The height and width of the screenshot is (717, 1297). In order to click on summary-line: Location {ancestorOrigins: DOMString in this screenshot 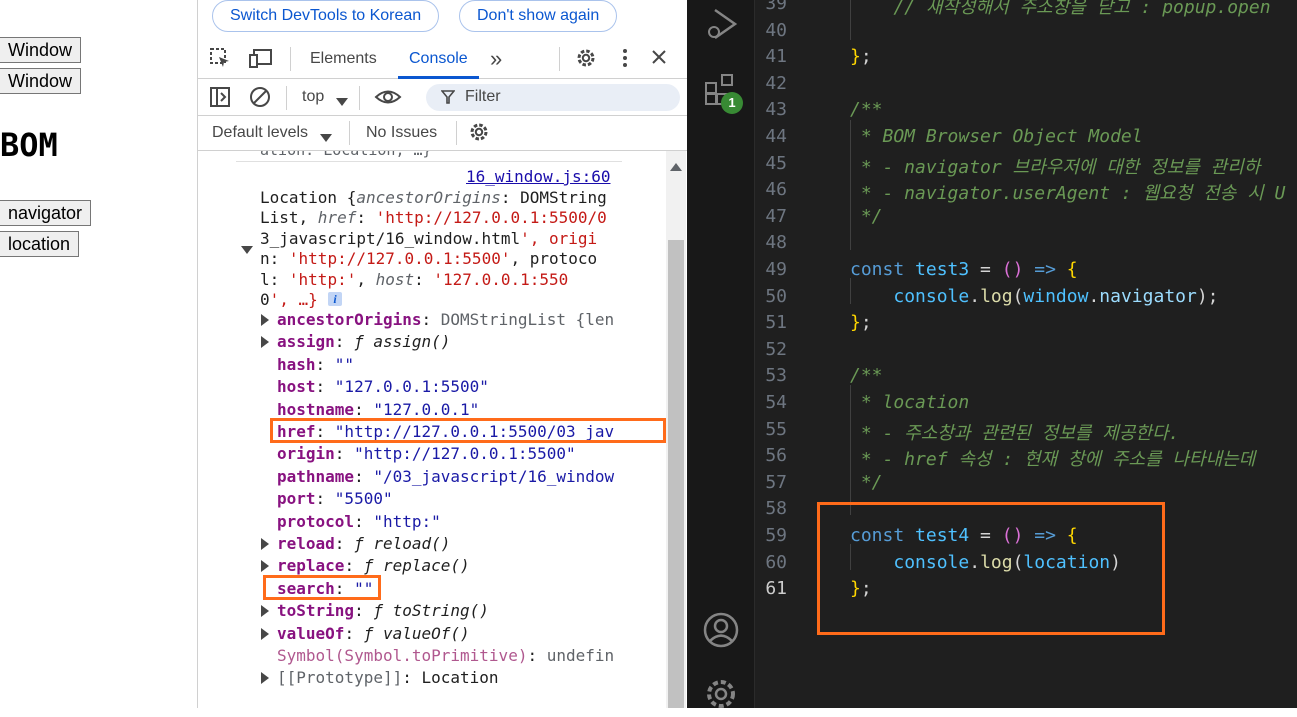, I will do `click(433, 197)`.